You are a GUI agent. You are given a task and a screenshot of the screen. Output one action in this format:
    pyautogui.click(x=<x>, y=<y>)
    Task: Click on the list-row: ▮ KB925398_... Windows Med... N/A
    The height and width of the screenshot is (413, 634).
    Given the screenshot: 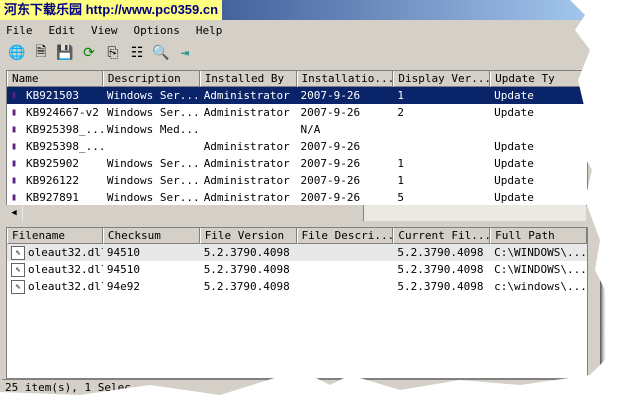 What is the action you would take?
    pyautogui.click(x=297, y=129)
    